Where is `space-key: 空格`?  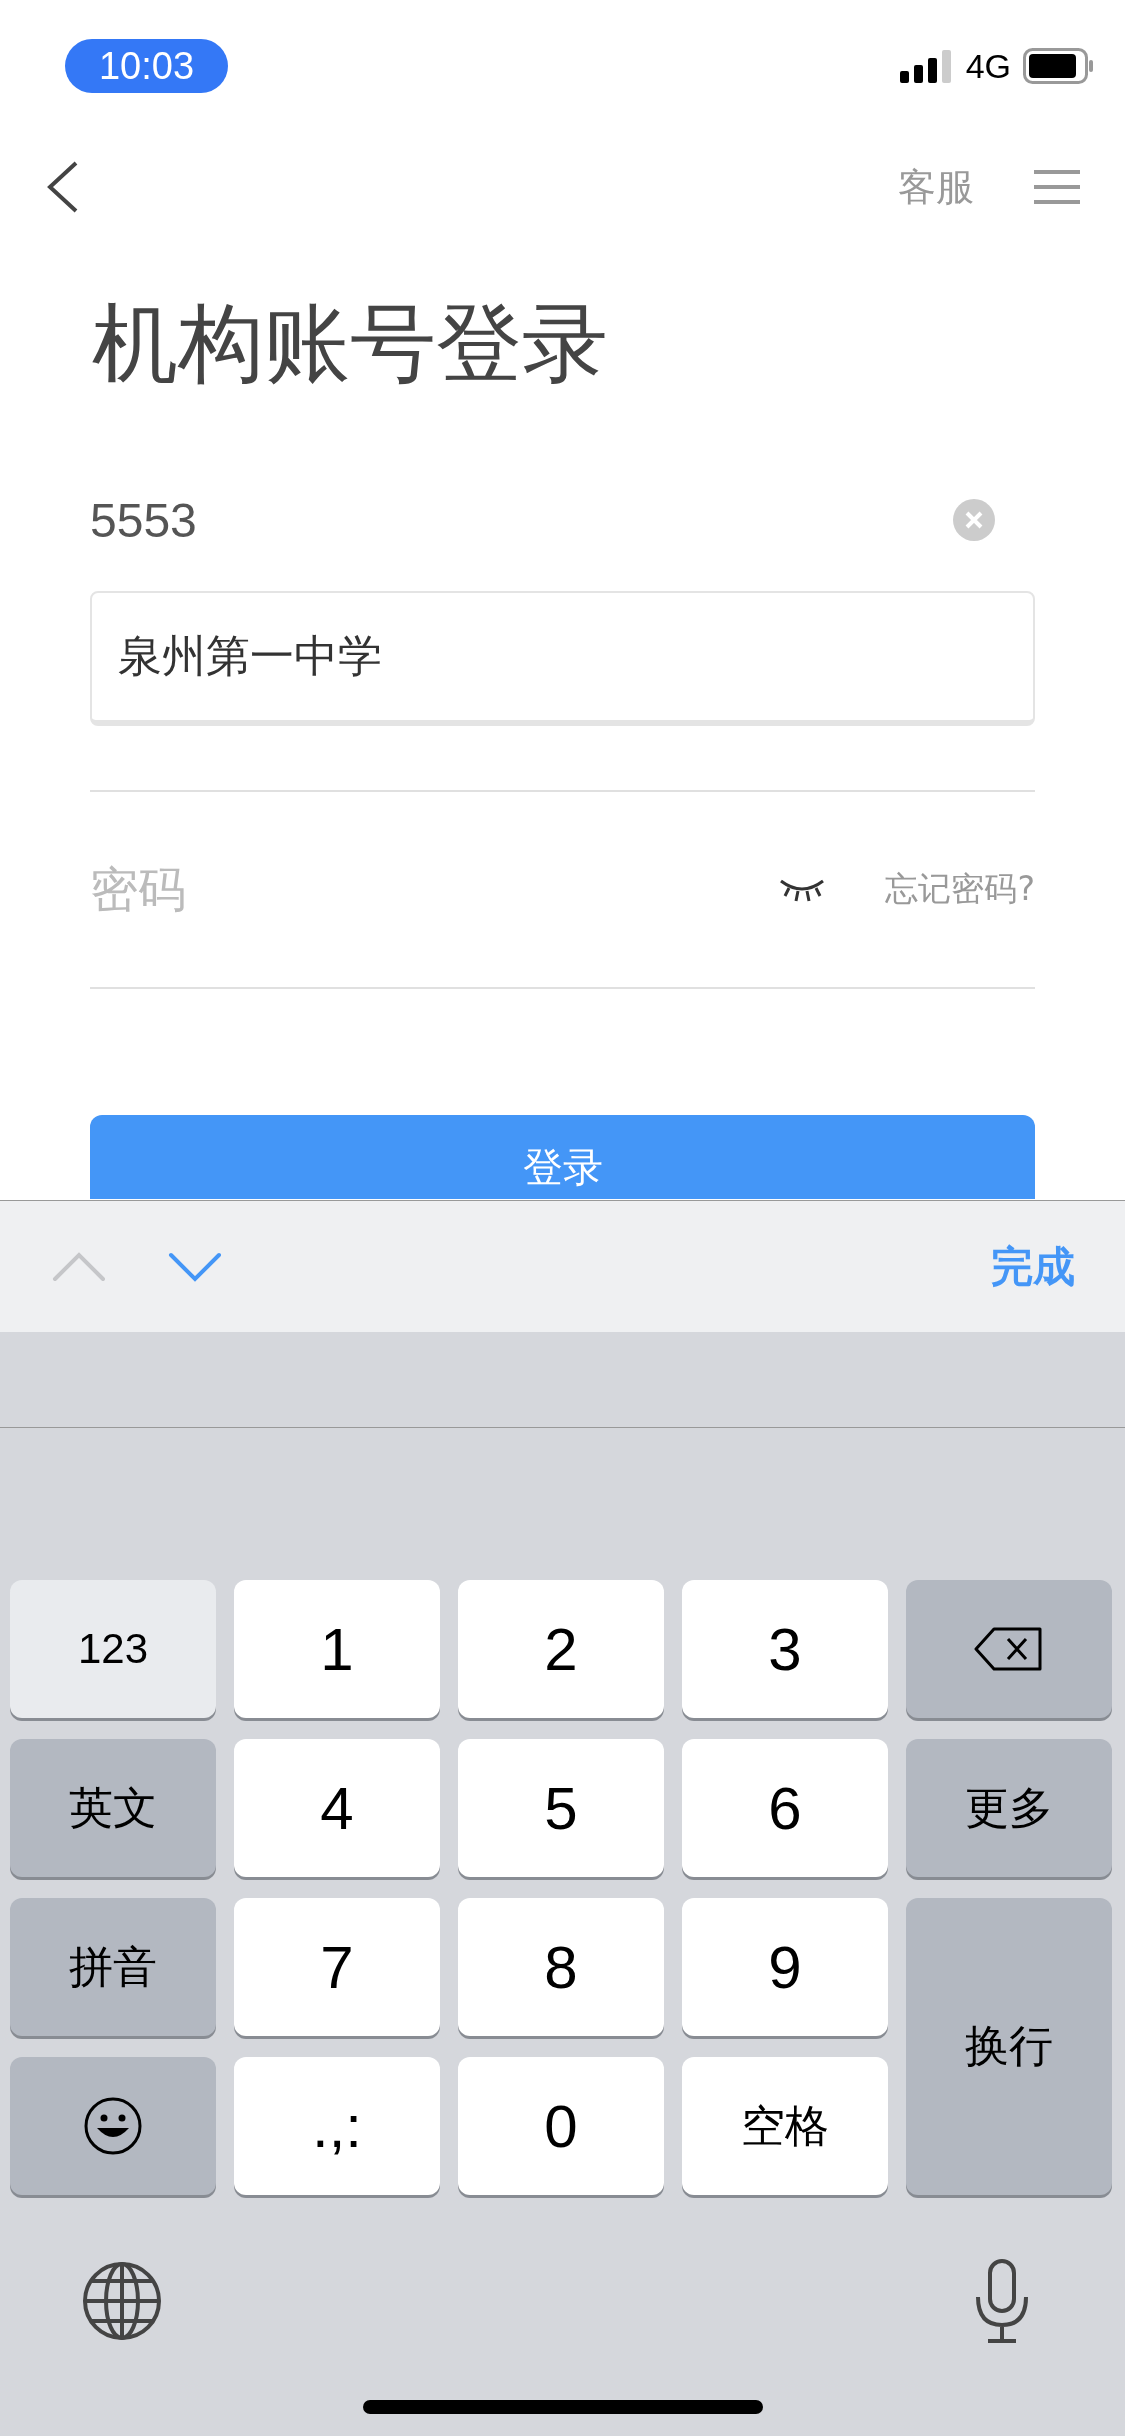 space-key: 空格 is located at coordinates (785, 2126).